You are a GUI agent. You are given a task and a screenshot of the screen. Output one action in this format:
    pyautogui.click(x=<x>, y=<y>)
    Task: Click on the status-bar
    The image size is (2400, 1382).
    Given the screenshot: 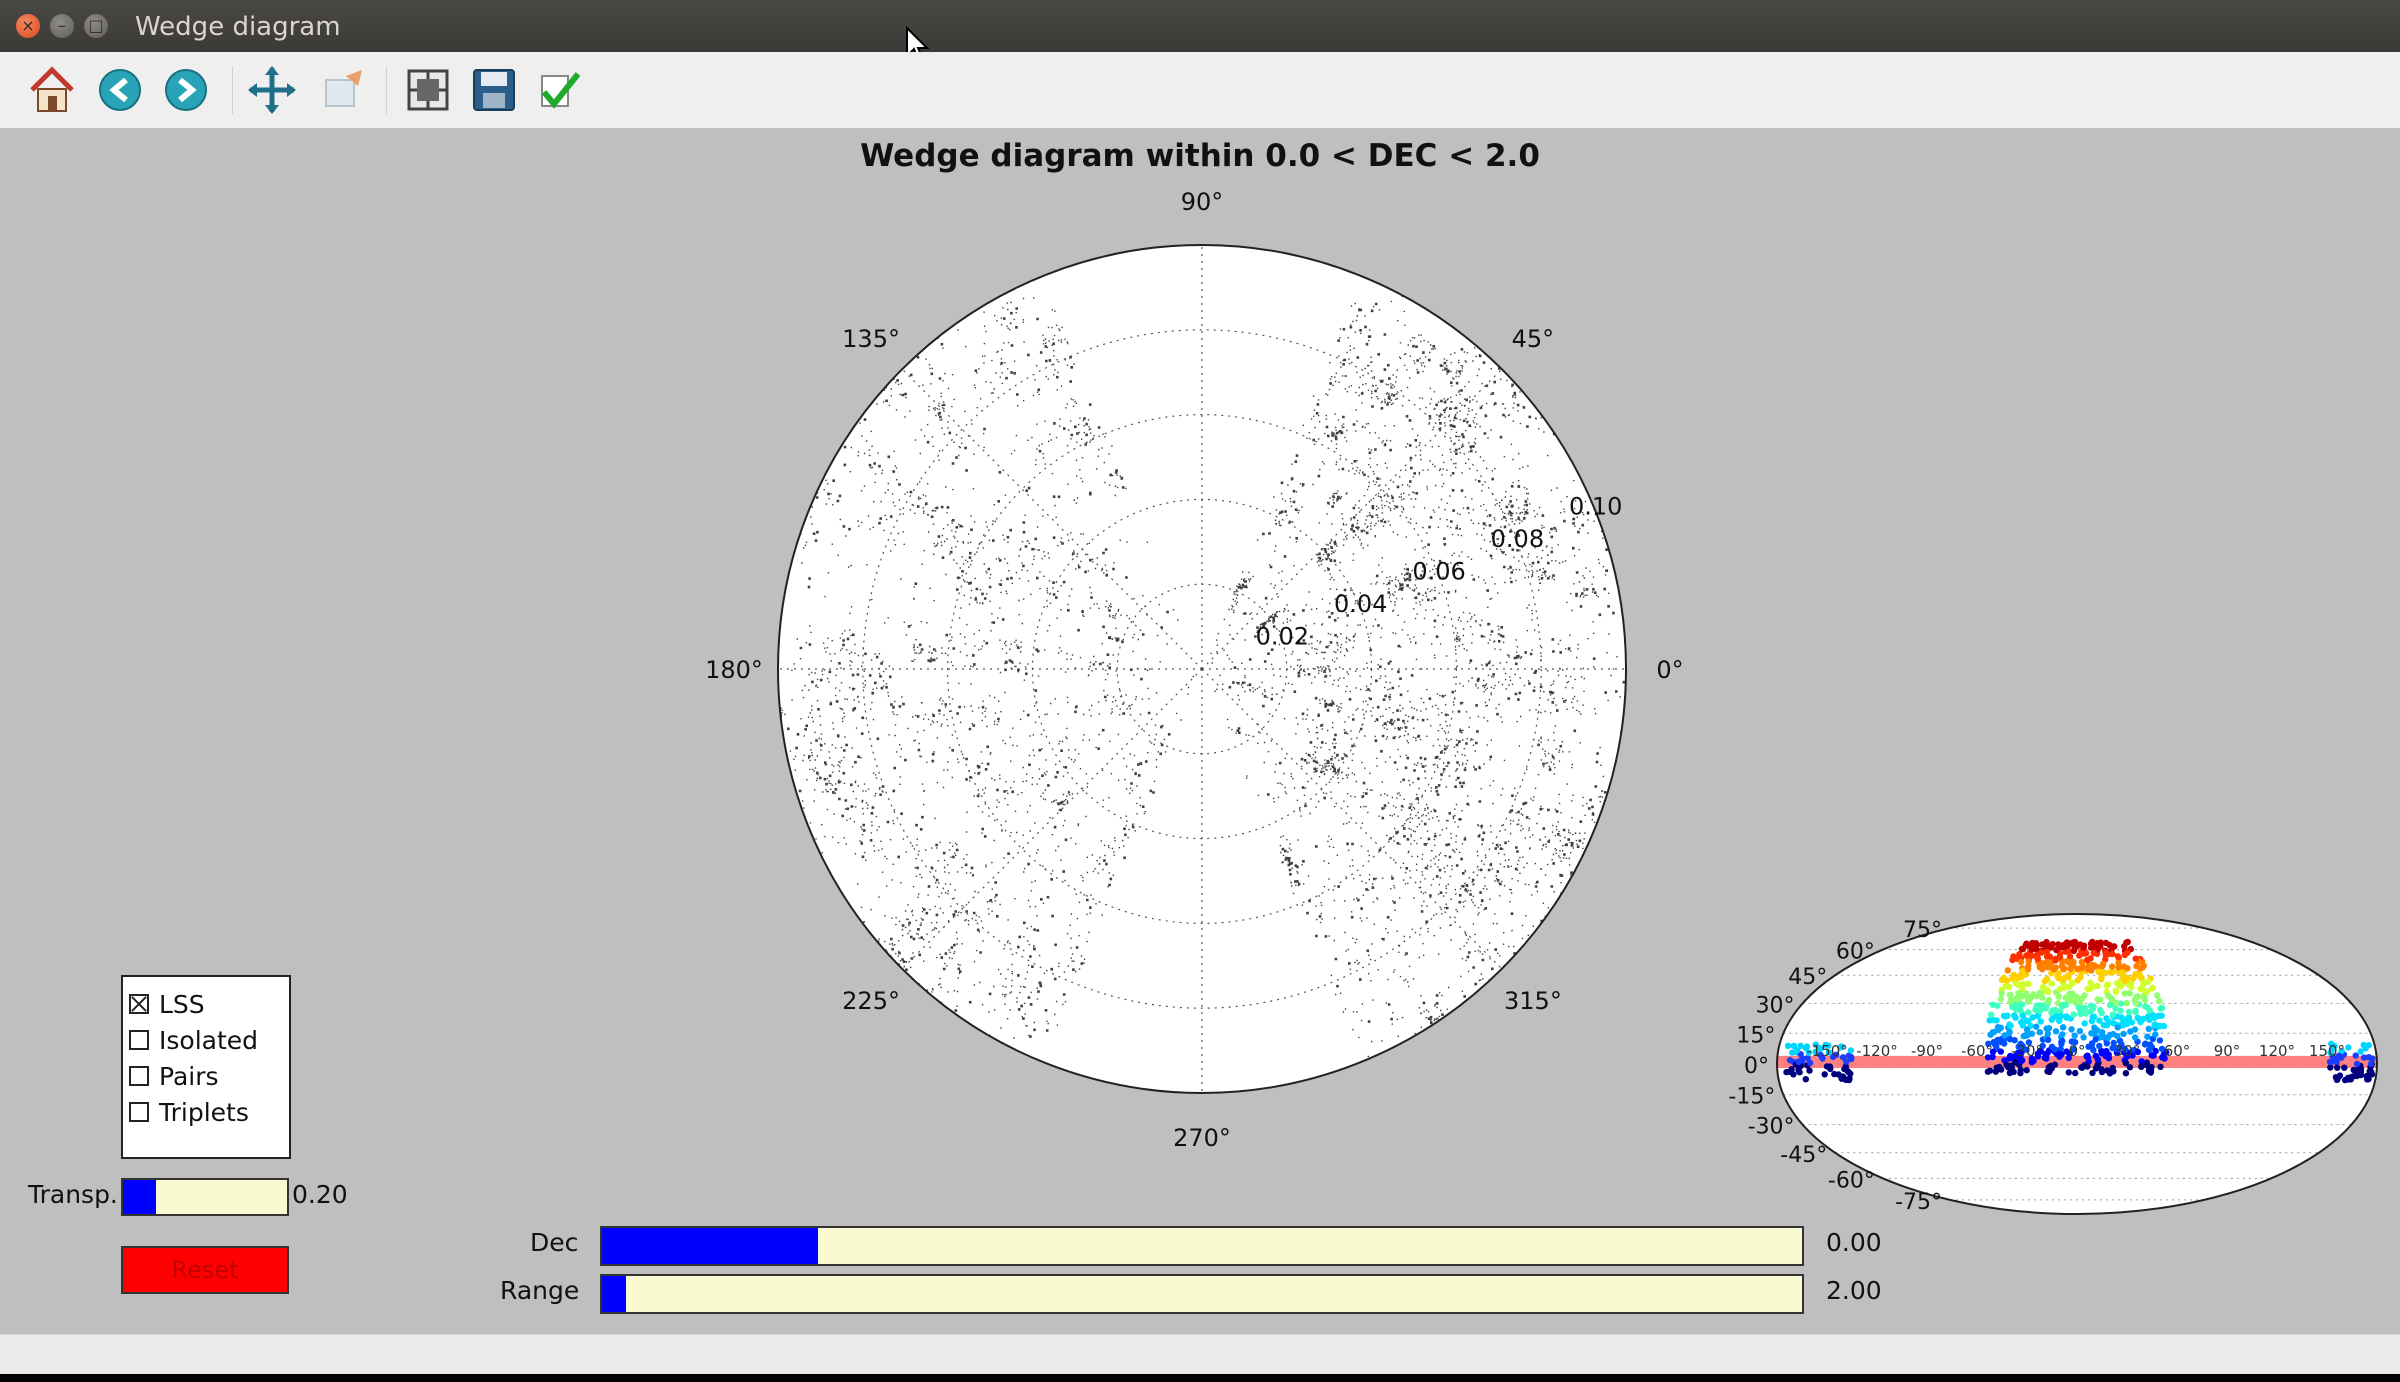 What is the action you would take?
    pyautogui.click(x=1200, y=1354)
    